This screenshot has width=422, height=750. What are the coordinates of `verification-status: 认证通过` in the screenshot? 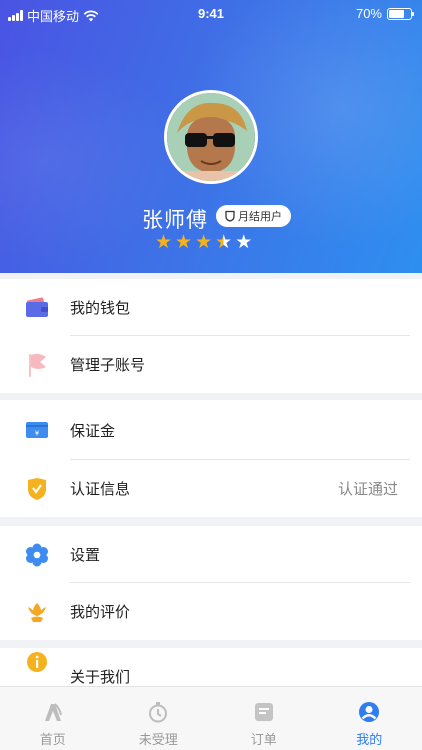 It's located at (367, 489).